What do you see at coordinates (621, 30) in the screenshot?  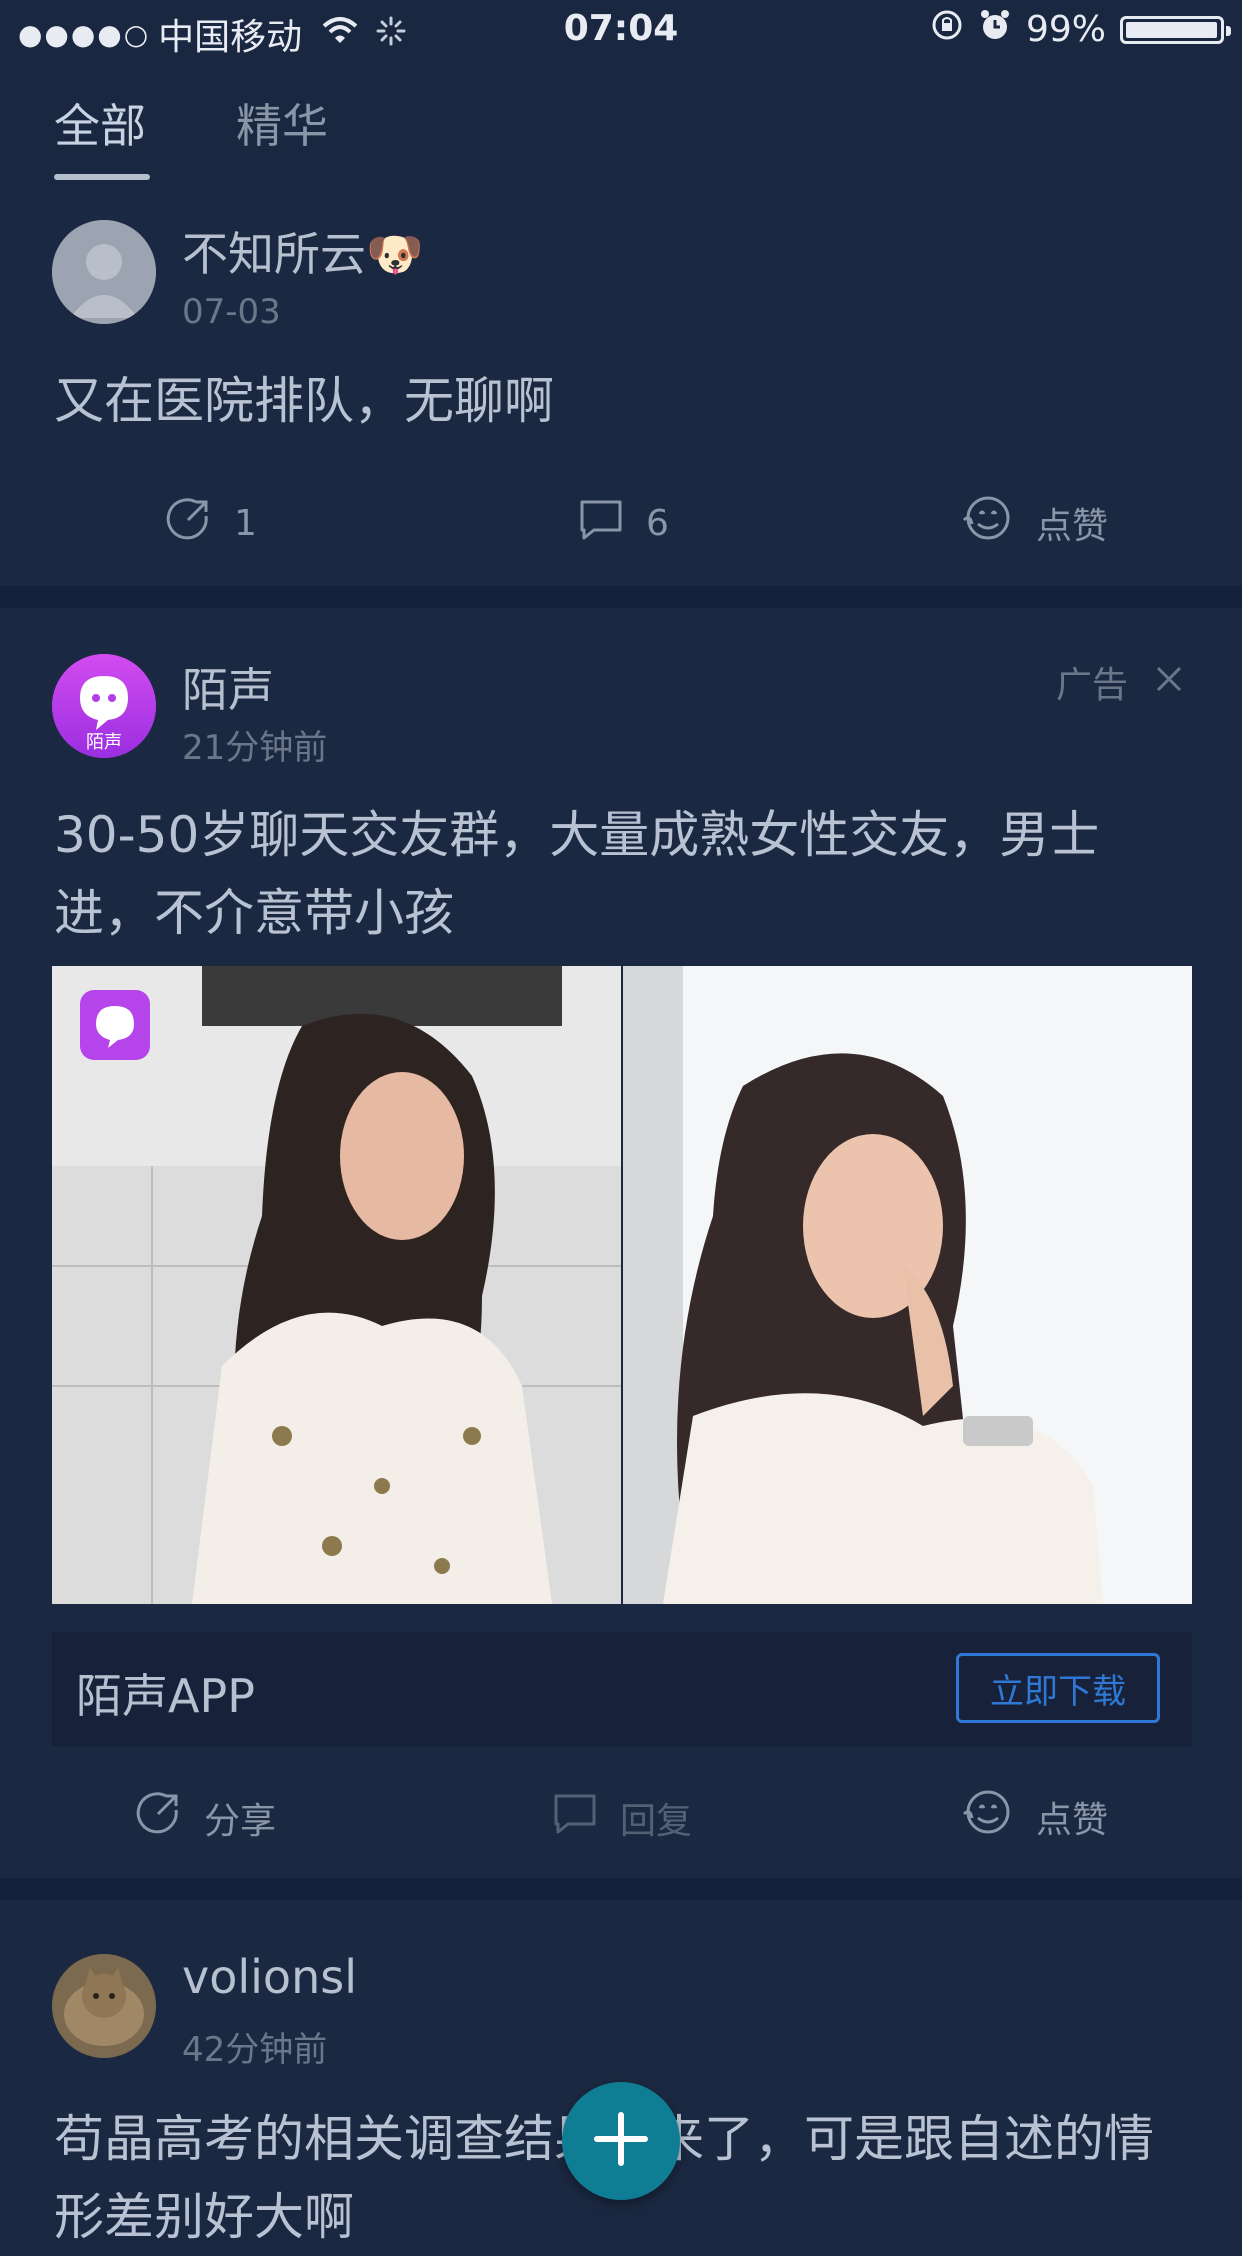 I see `status-bar: ●●●●○ 中国移动 07:04 99%` at bounding box center [621, 30].